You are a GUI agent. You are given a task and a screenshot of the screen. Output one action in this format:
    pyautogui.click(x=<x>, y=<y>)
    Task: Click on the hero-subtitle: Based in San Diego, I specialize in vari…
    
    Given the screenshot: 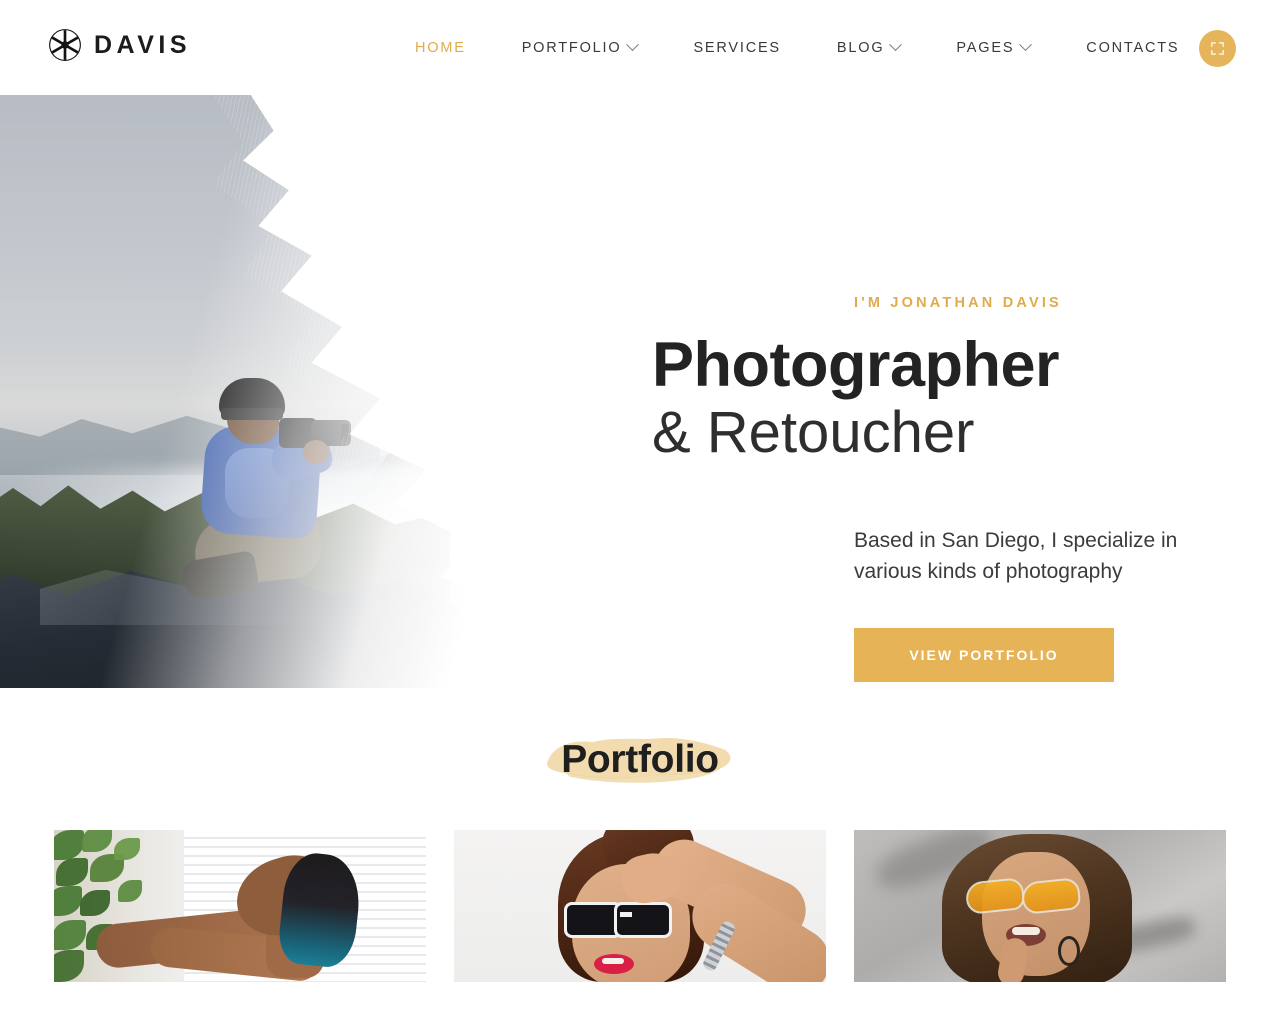 What is the action you would take?
    pyautogui.click(x=1016, y=556)
    